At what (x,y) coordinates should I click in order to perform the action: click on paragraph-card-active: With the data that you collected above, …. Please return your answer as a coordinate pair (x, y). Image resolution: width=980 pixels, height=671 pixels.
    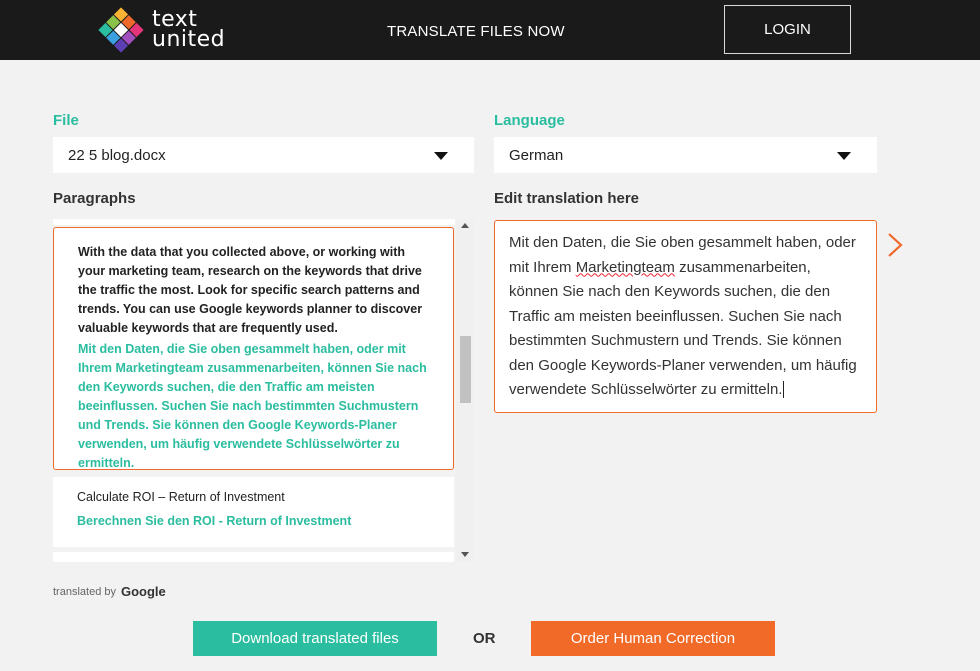
    Looking at the image, I should click on (253, 348).